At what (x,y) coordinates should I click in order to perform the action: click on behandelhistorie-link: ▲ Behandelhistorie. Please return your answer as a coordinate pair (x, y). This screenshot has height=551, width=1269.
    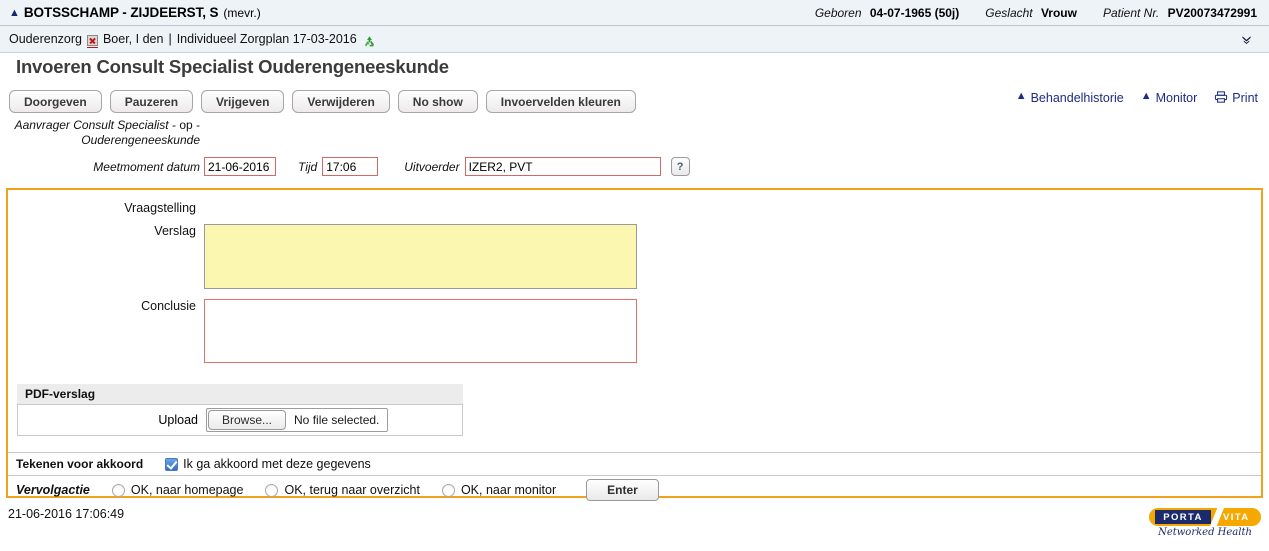
    Looking at the image, I should click on (1070, 98).